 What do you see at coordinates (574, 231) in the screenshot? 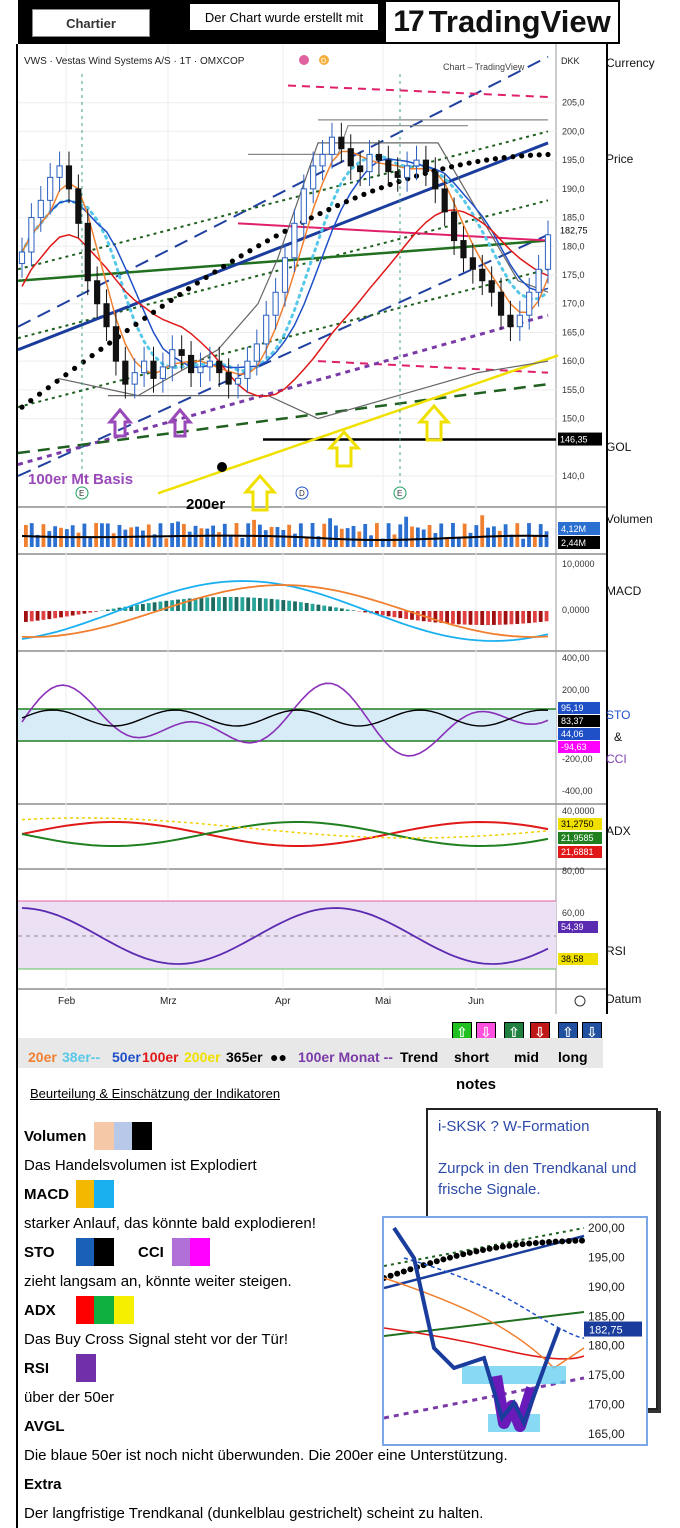
I see `price-label-text: 182,75` at bounding box center [574, 231].